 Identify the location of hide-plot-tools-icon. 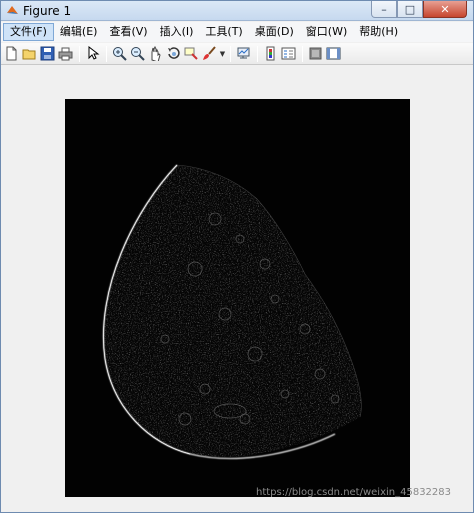
(315, 53).